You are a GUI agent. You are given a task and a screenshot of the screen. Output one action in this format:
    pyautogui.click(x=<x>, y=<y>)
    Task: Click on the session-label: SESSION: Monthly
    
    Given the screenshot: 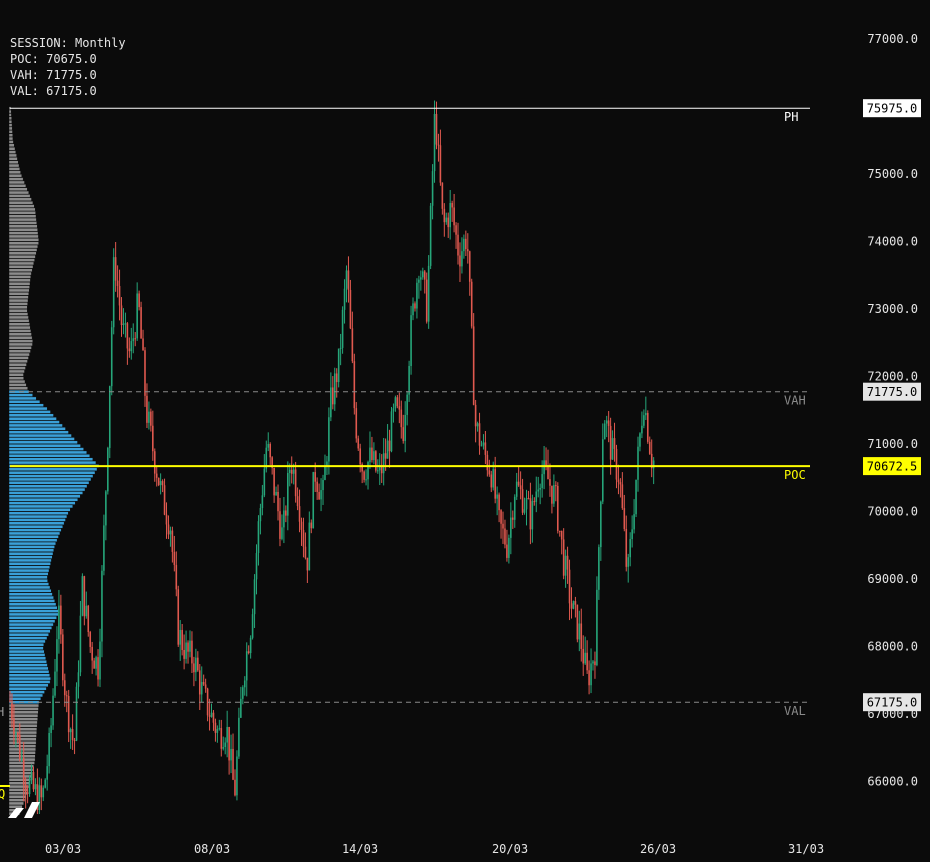 What is the action you would take?
    pyautogui.click(x=68, y=43)
    